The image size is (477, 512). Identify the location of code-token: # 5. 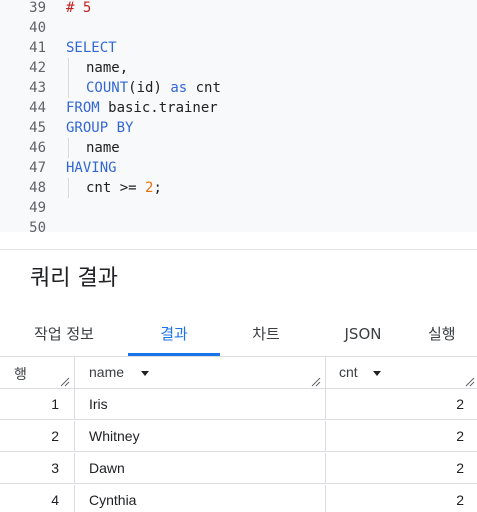
(79, 8).